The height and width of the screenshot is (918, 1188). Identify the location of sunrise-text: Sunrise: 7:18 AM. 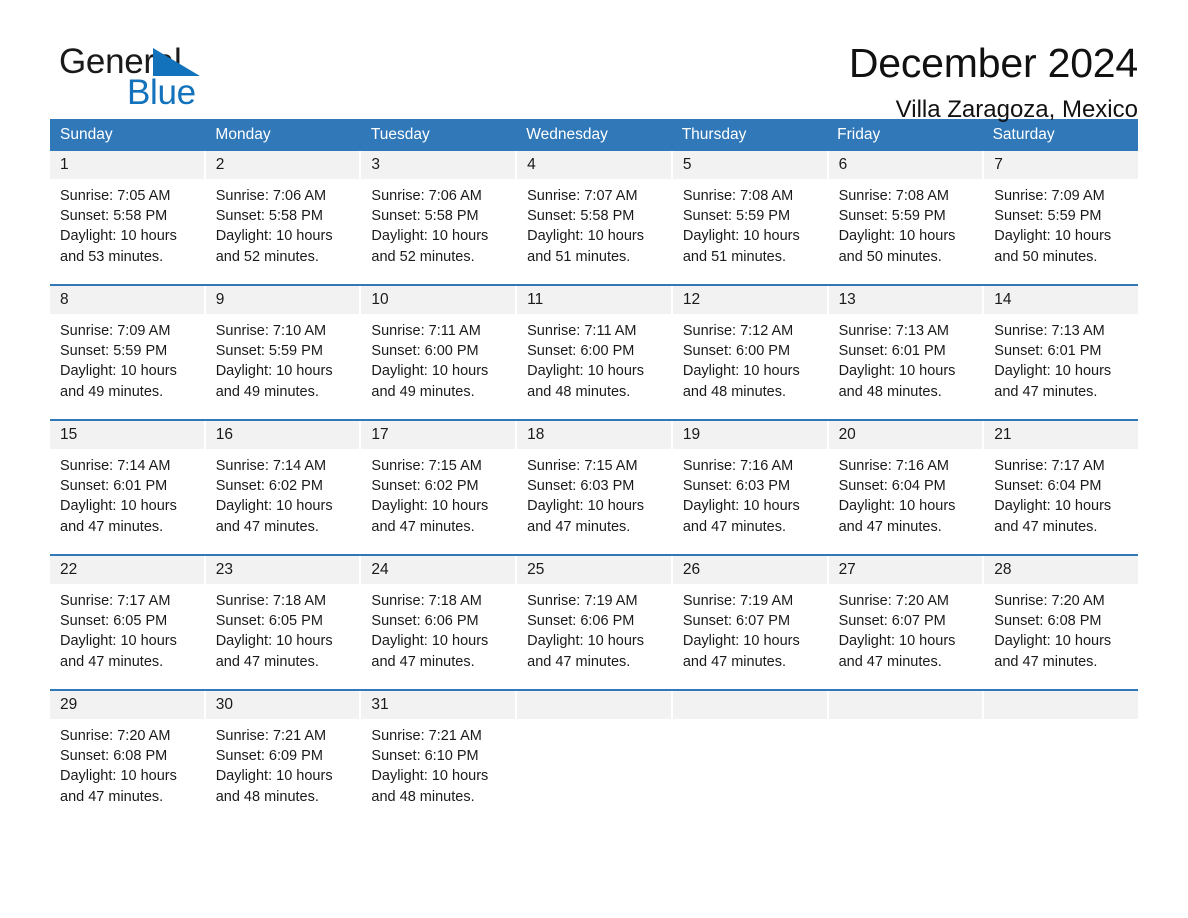
(271, 601).